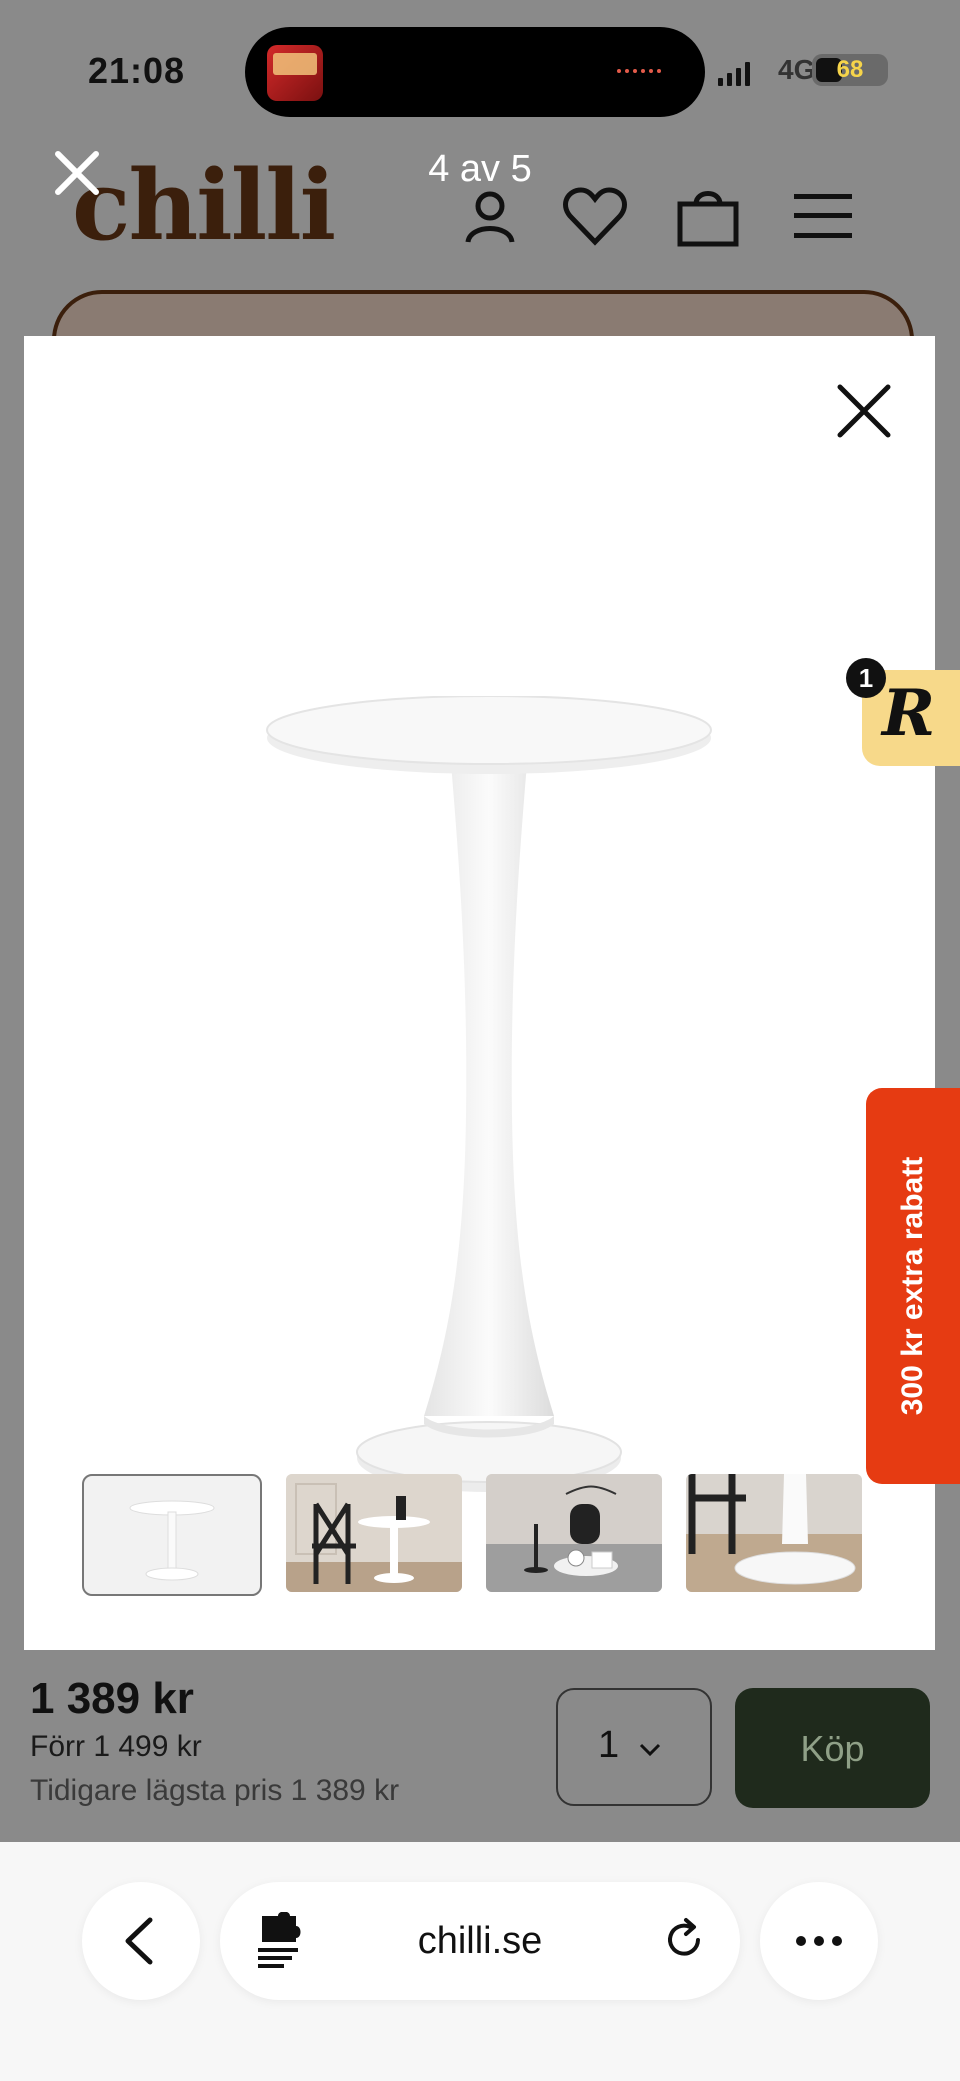  Describe the element at coordinates (137, 70) in the screenshot. I see `status-time: 21:08` at that location.